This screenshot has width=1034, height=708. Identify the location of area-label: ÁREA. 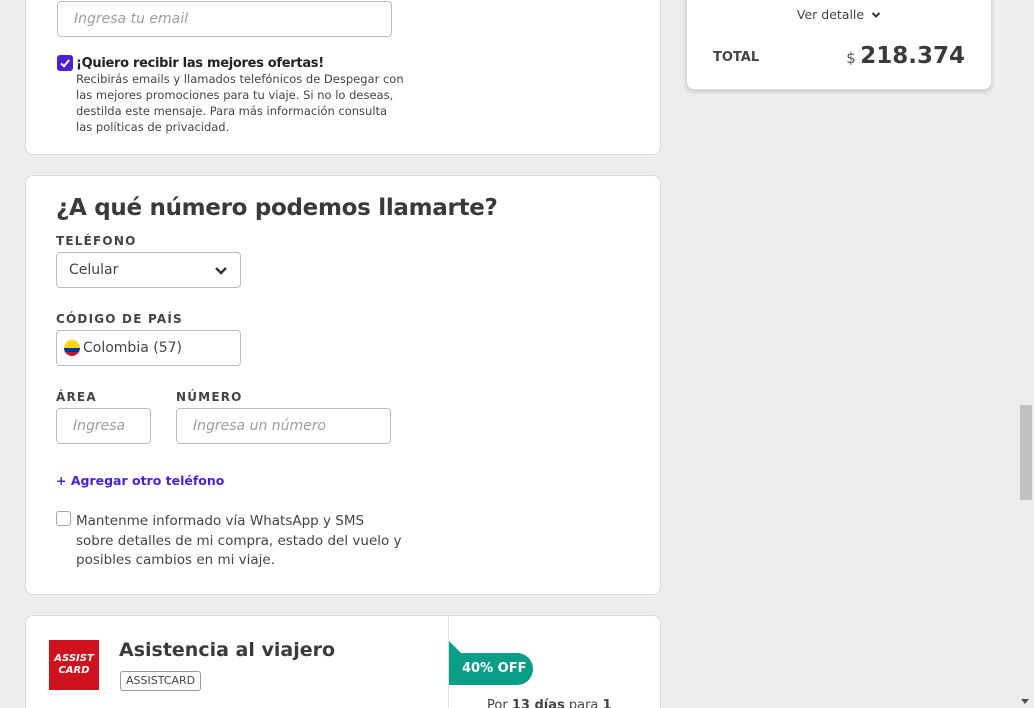
(76, 397).